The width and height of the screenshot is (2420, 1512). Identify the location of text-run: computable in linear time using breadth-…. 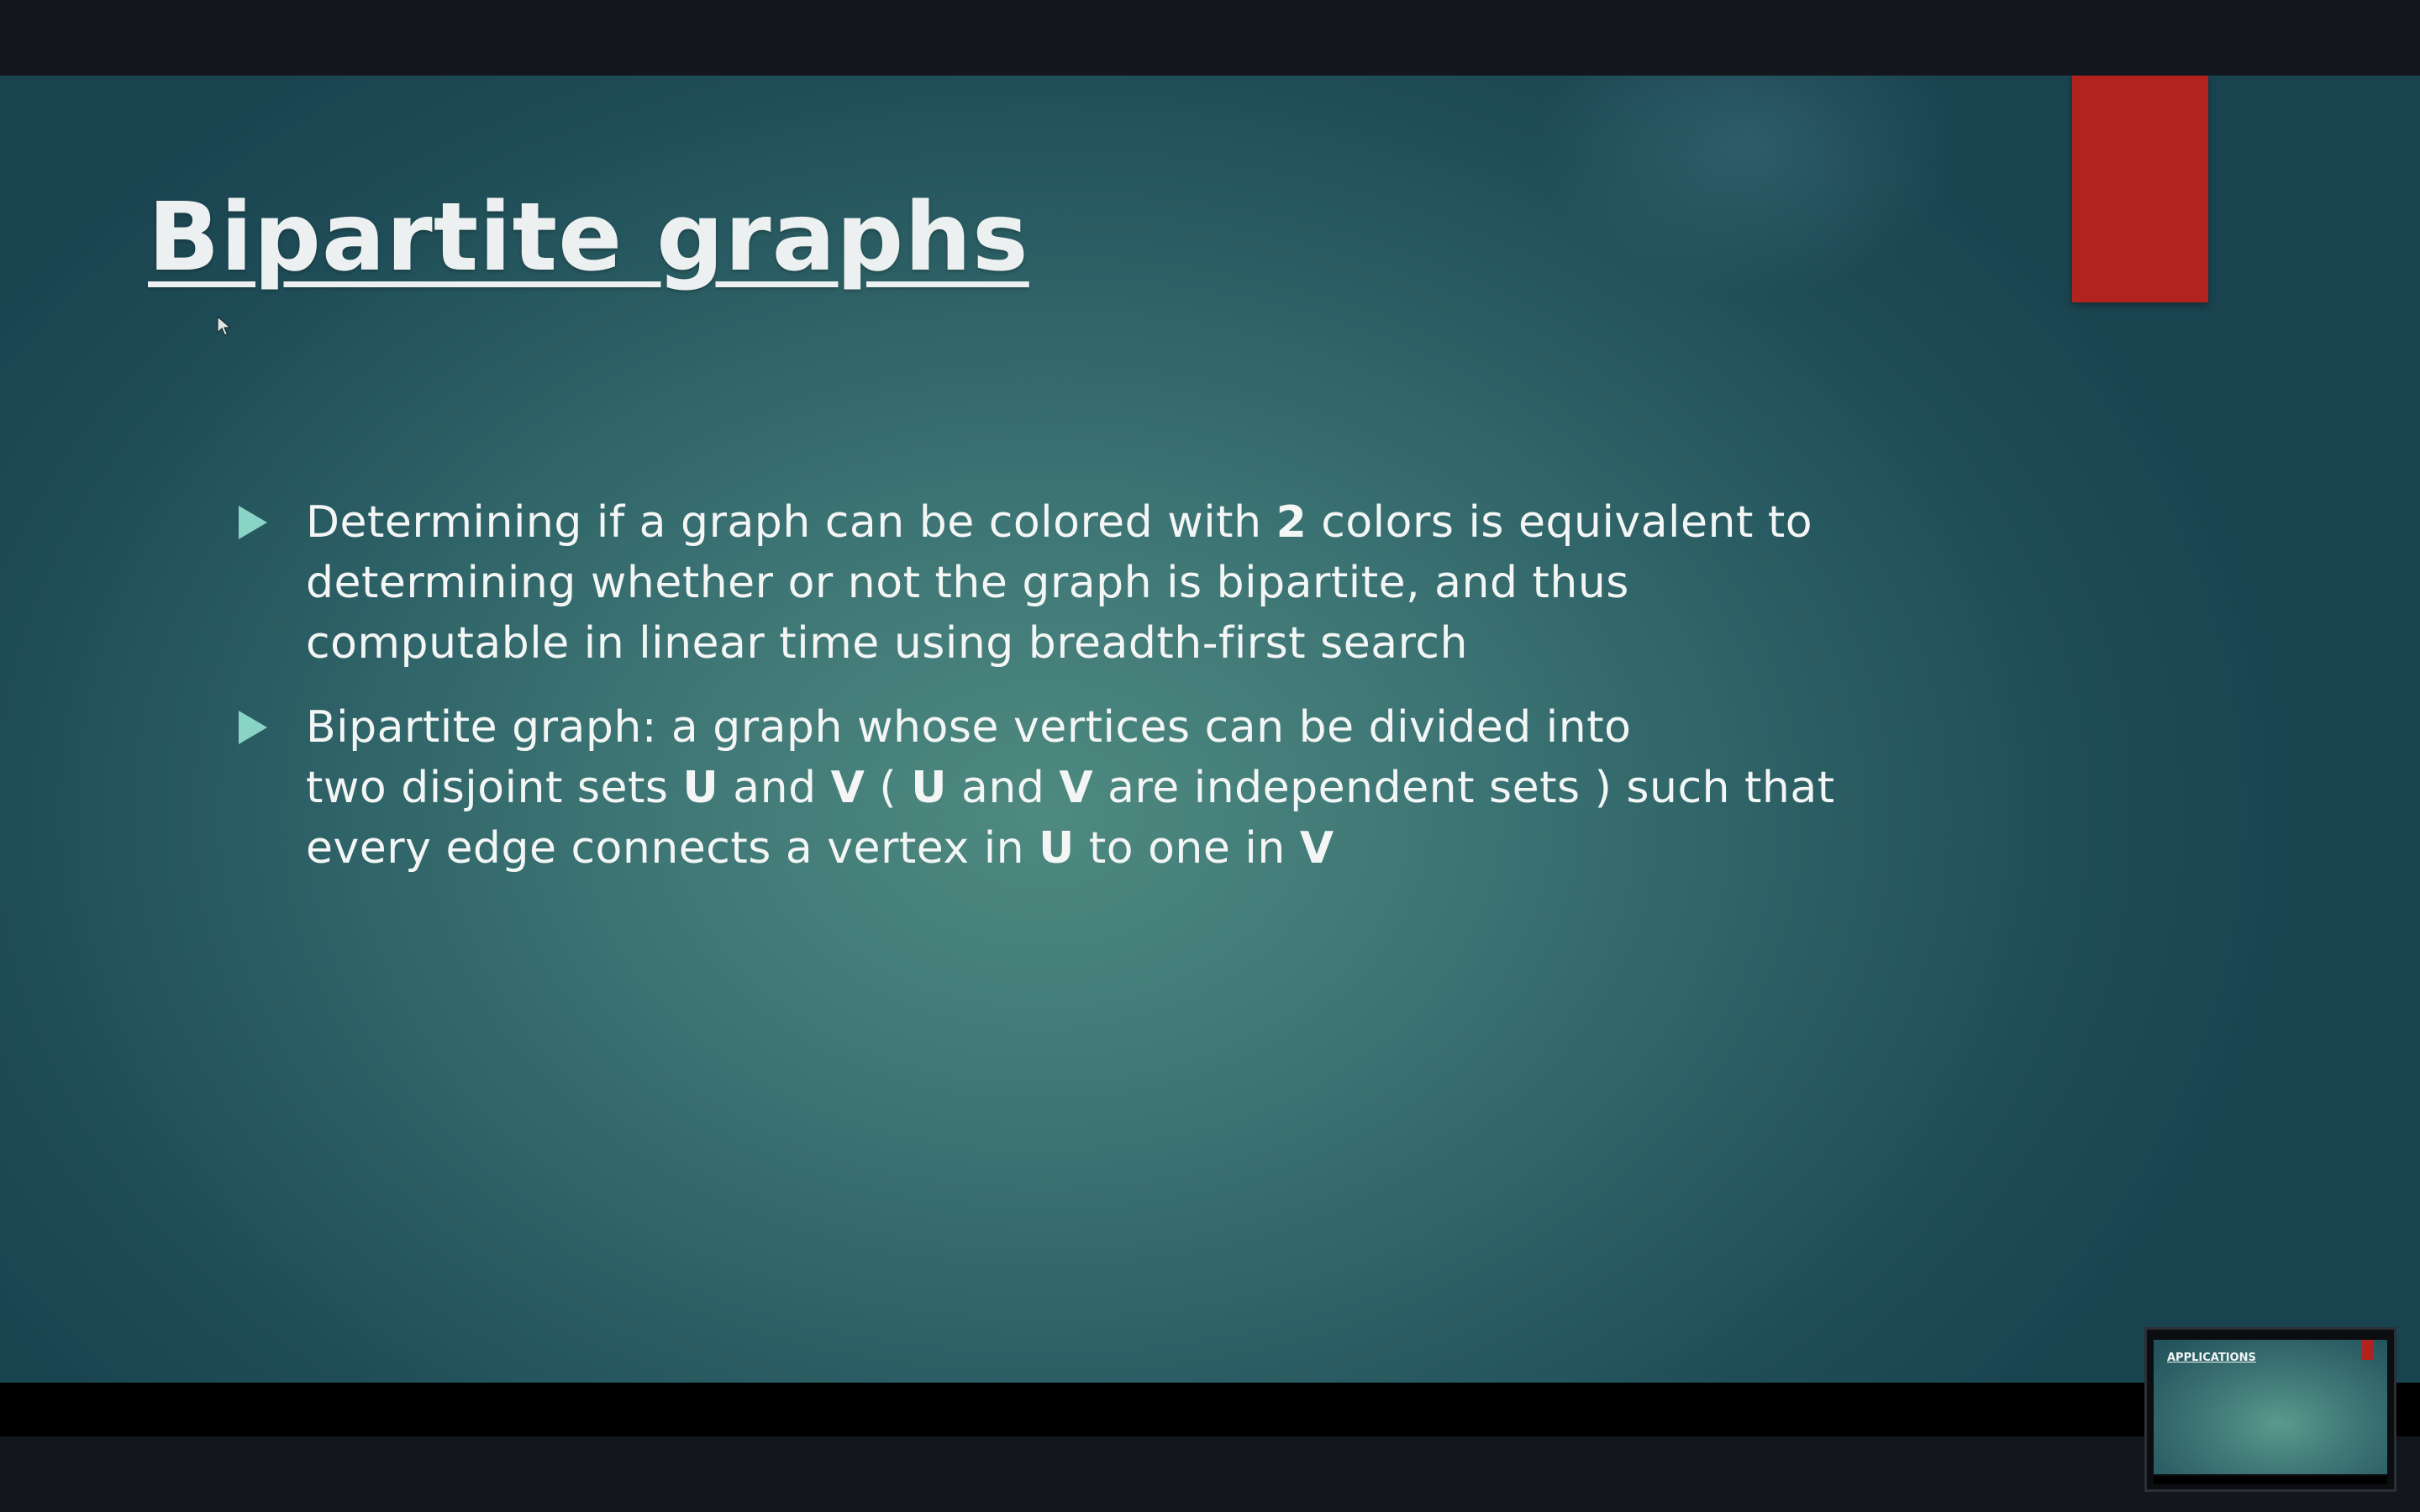
(887, 643).